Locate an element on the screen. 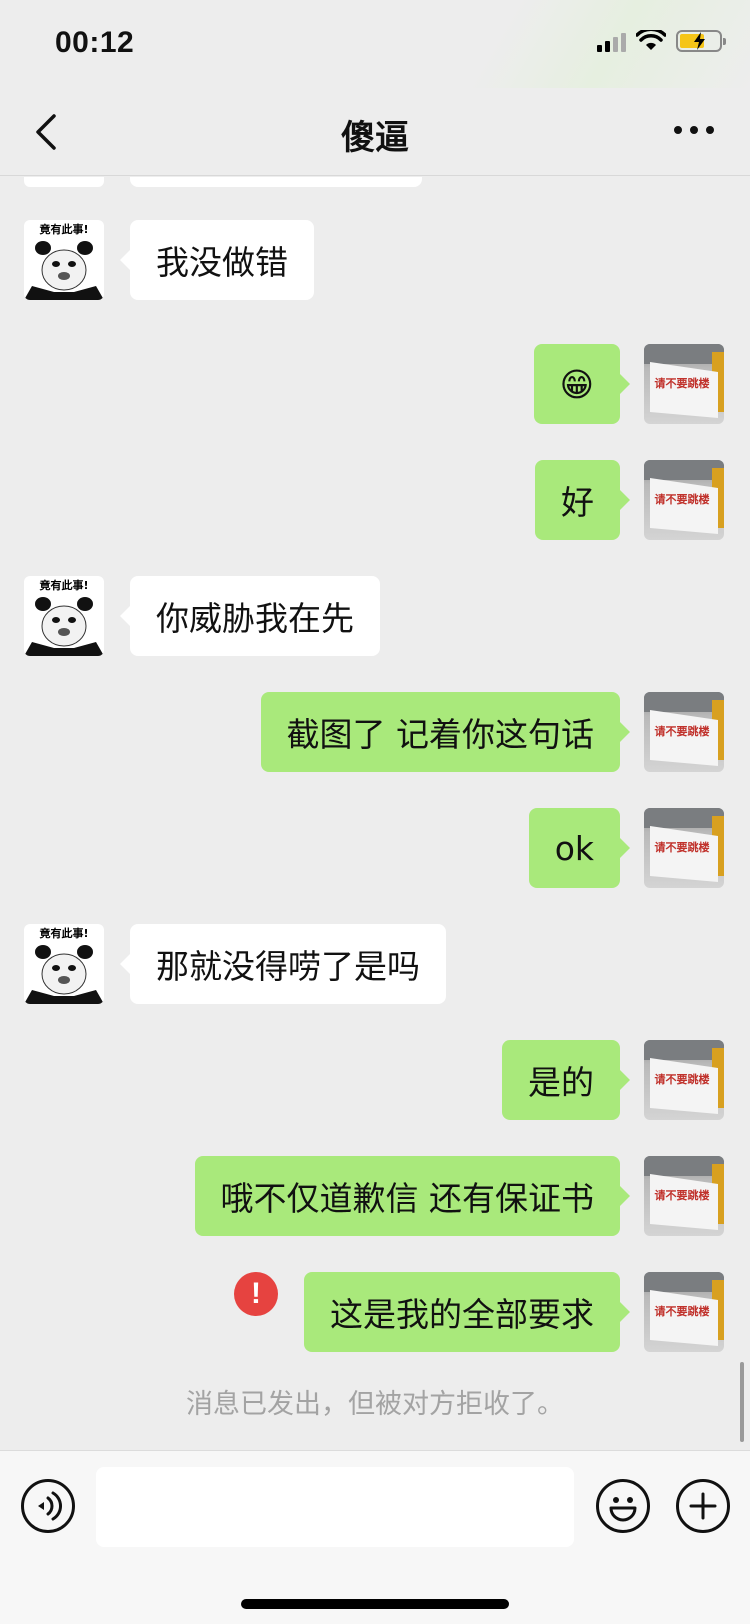 This screenshot has height=1624, width=750. wifi-icon is located at coordinates (651, 40).